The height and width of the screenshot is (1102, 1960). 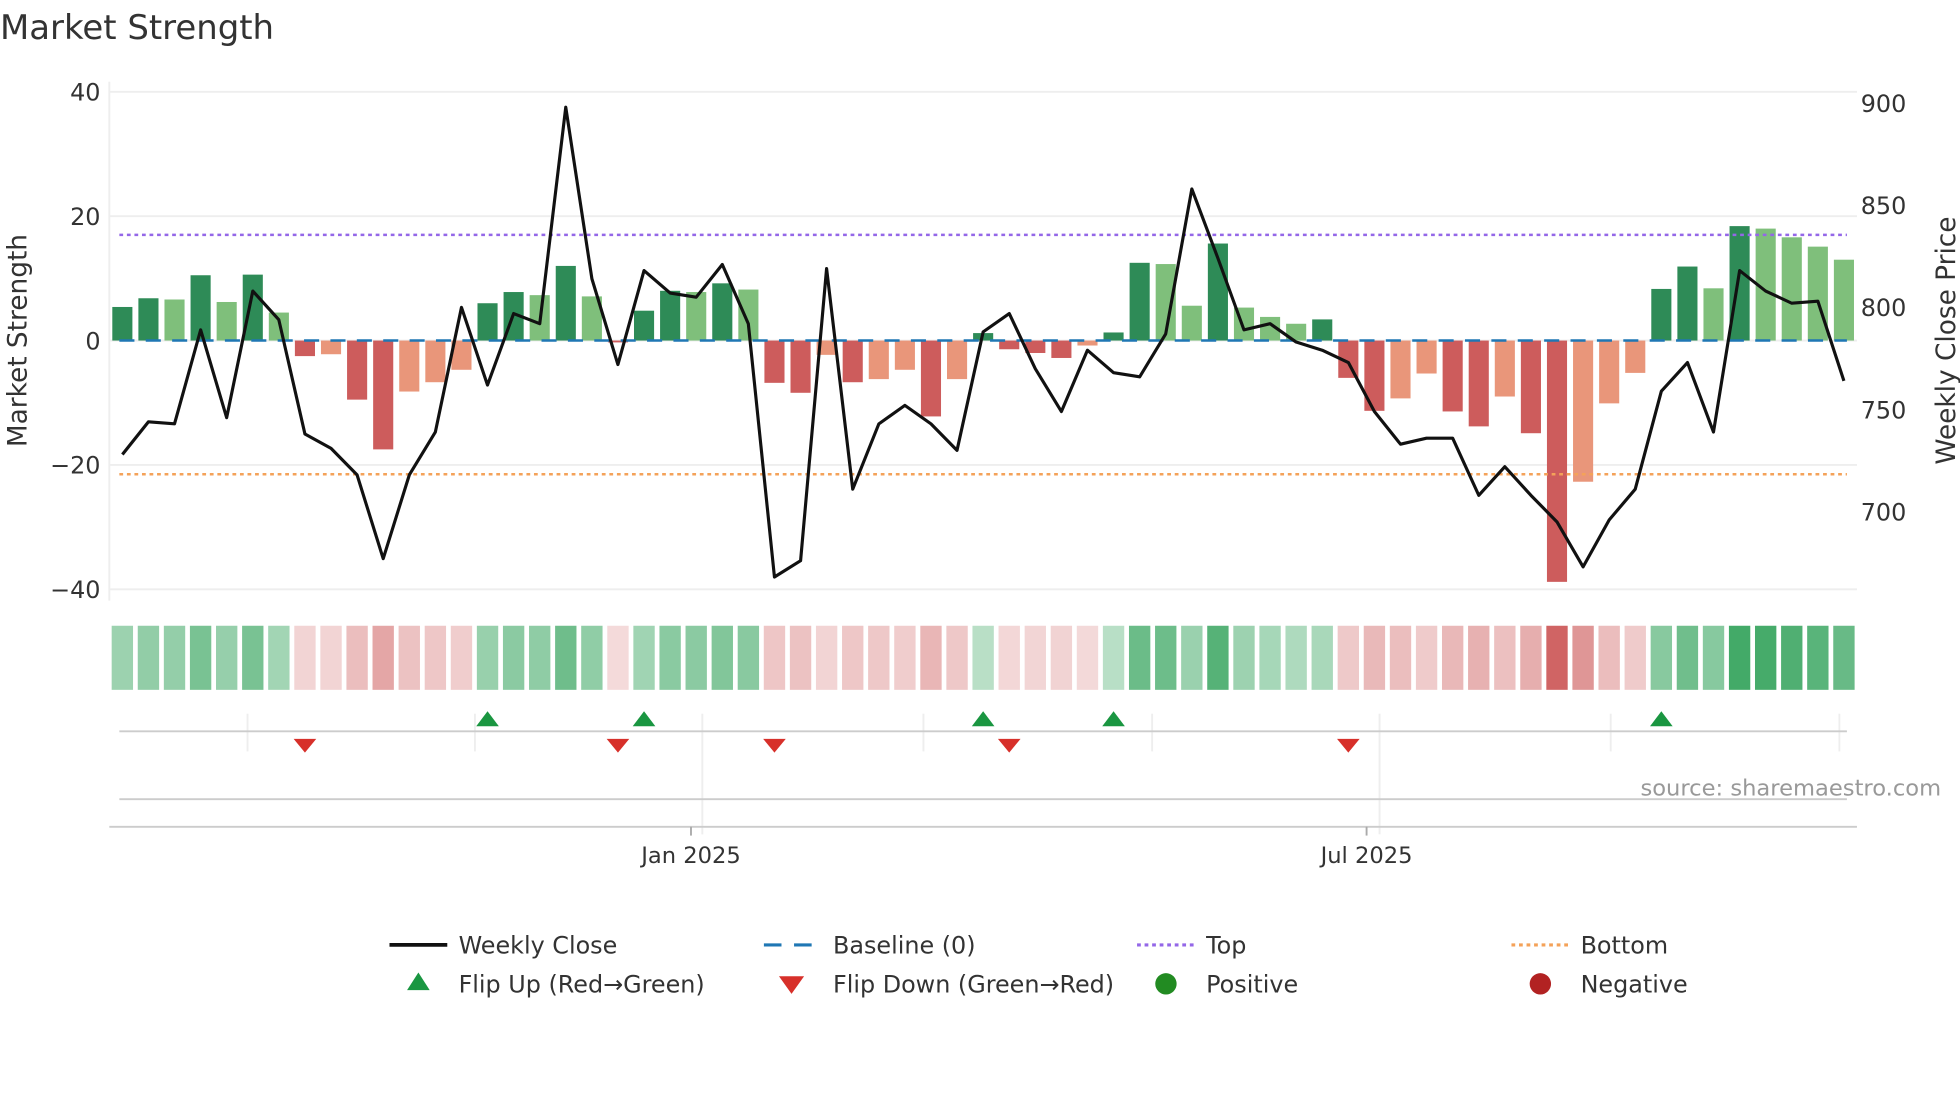 I want to click on y2-tick-label: 700, so click(x=1884, y=512).